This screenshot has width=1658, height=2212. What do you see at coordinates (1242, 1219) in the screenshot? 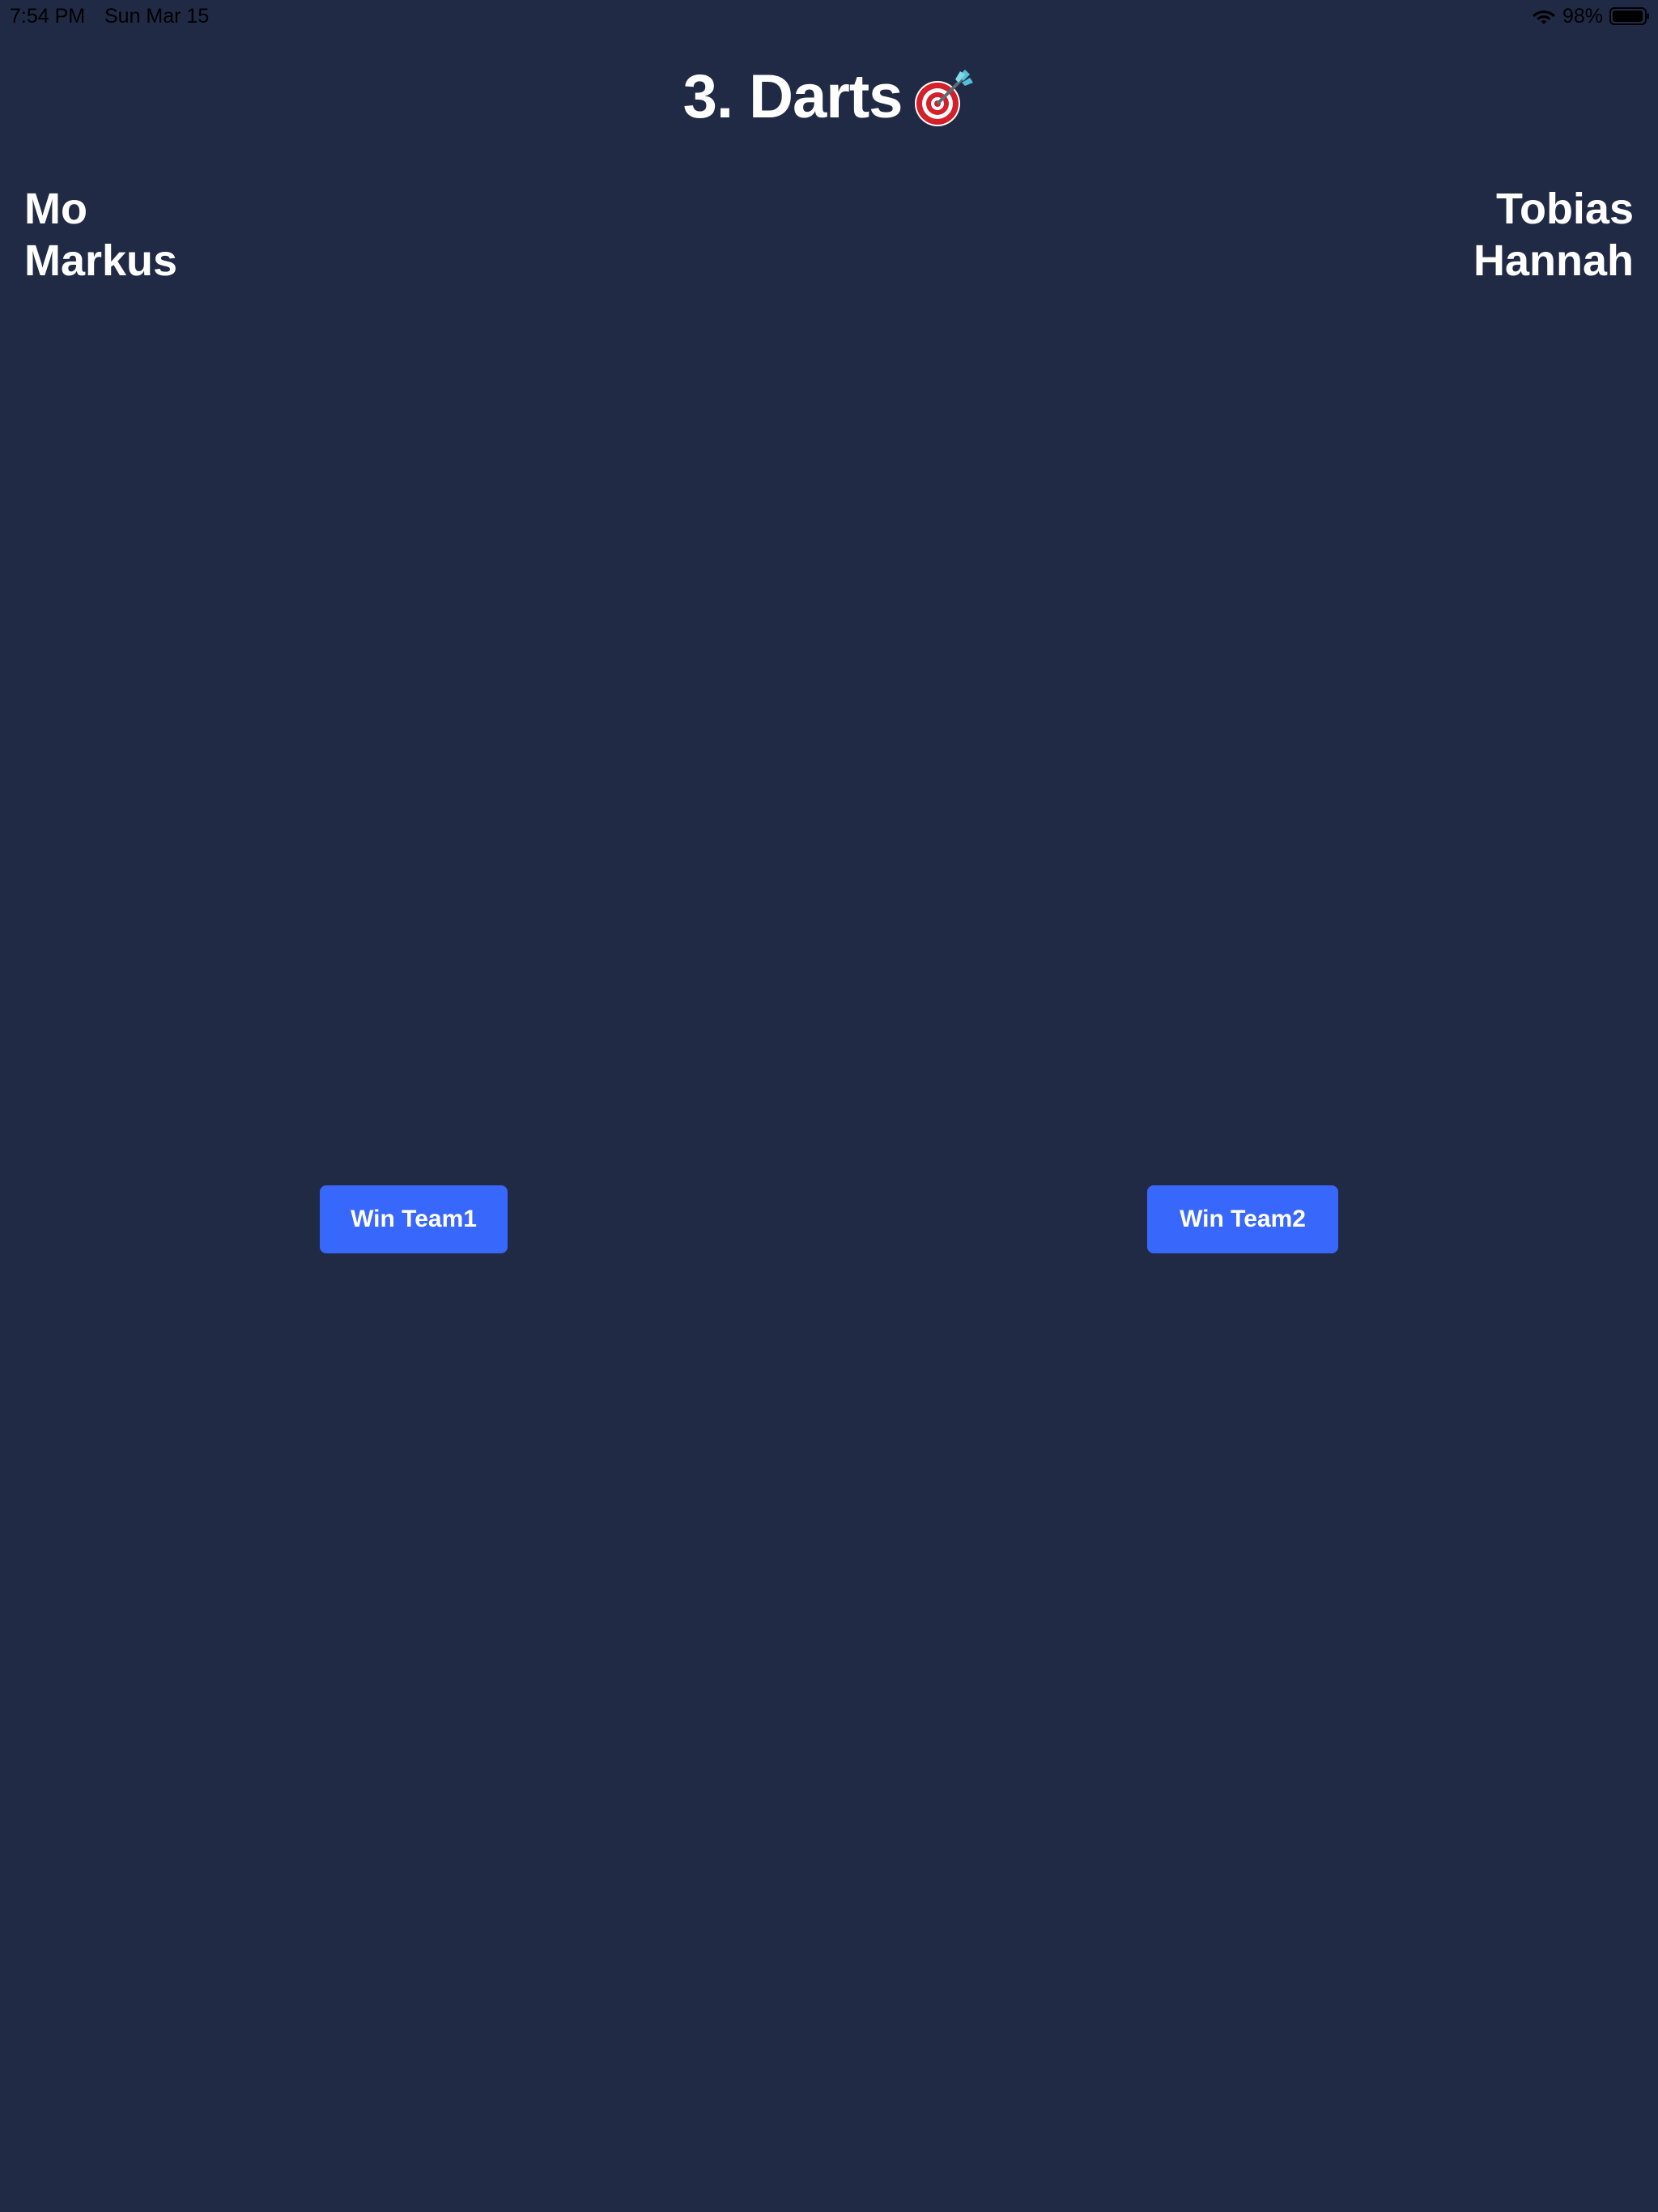
I see `win-team2-button: Win Team2` at bounding box center [1242, 1219].